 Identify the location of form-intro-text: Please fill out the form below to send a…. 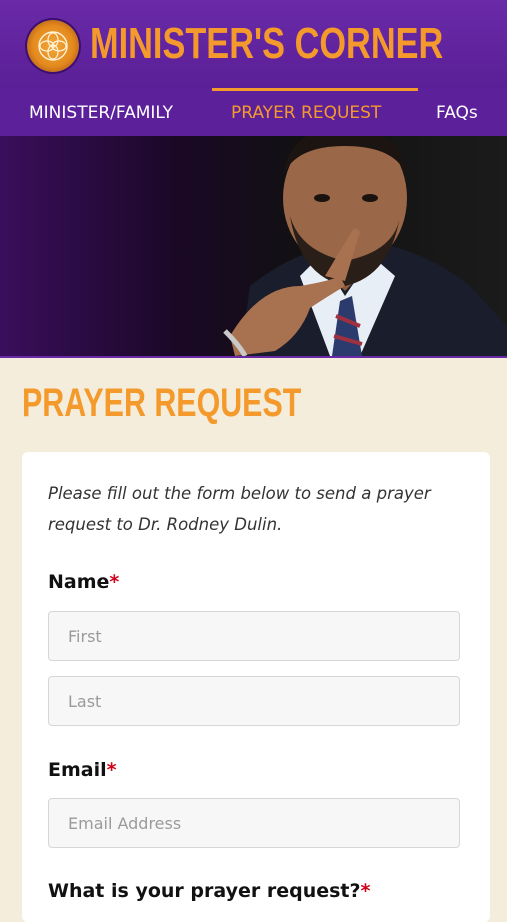
(239, 509).